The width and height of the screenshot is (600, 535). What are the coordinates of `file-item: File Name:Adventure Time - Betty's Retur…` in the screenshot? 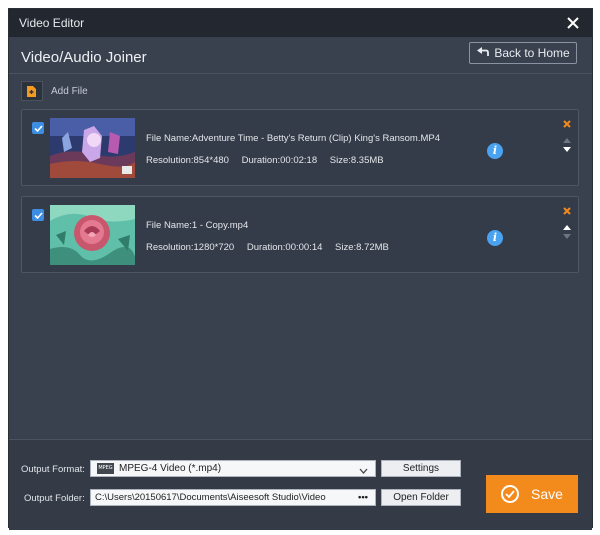 It's located at (300, 147).